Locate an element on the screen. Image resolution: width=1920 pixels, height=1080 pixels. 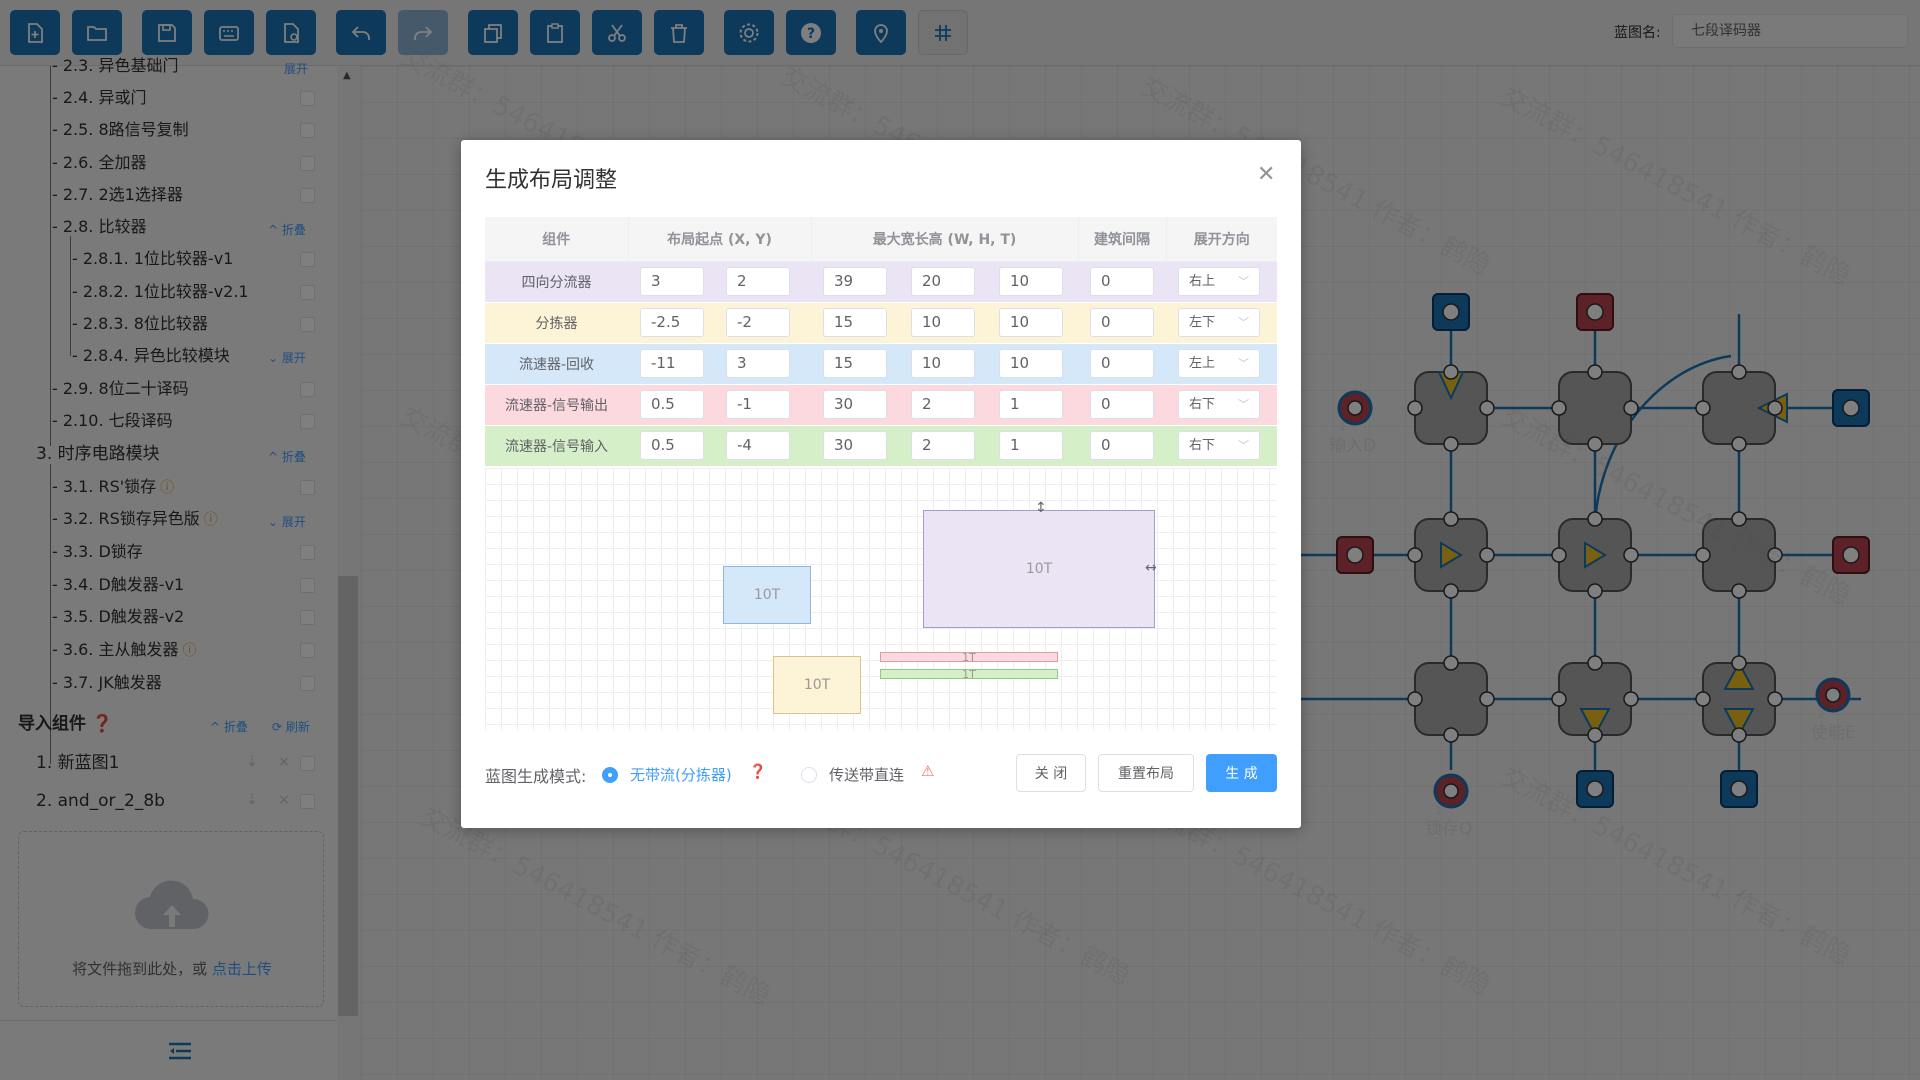
warning-icon: ⚠ is located at coordinates (928, 771).